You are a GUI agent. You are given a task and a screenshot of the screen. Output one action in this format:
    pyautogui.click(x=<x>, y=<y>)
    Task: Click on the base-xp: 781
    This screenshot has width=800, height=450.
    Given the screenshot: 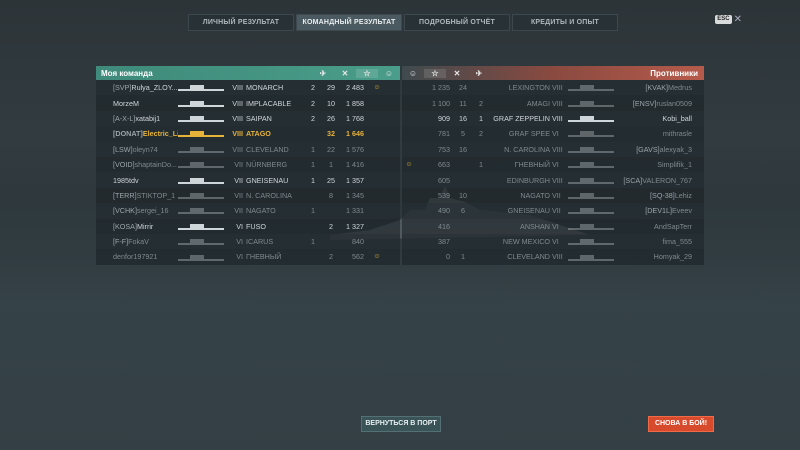 What is the action you would take?
    pyautogui.click(x=444, y=134)
    